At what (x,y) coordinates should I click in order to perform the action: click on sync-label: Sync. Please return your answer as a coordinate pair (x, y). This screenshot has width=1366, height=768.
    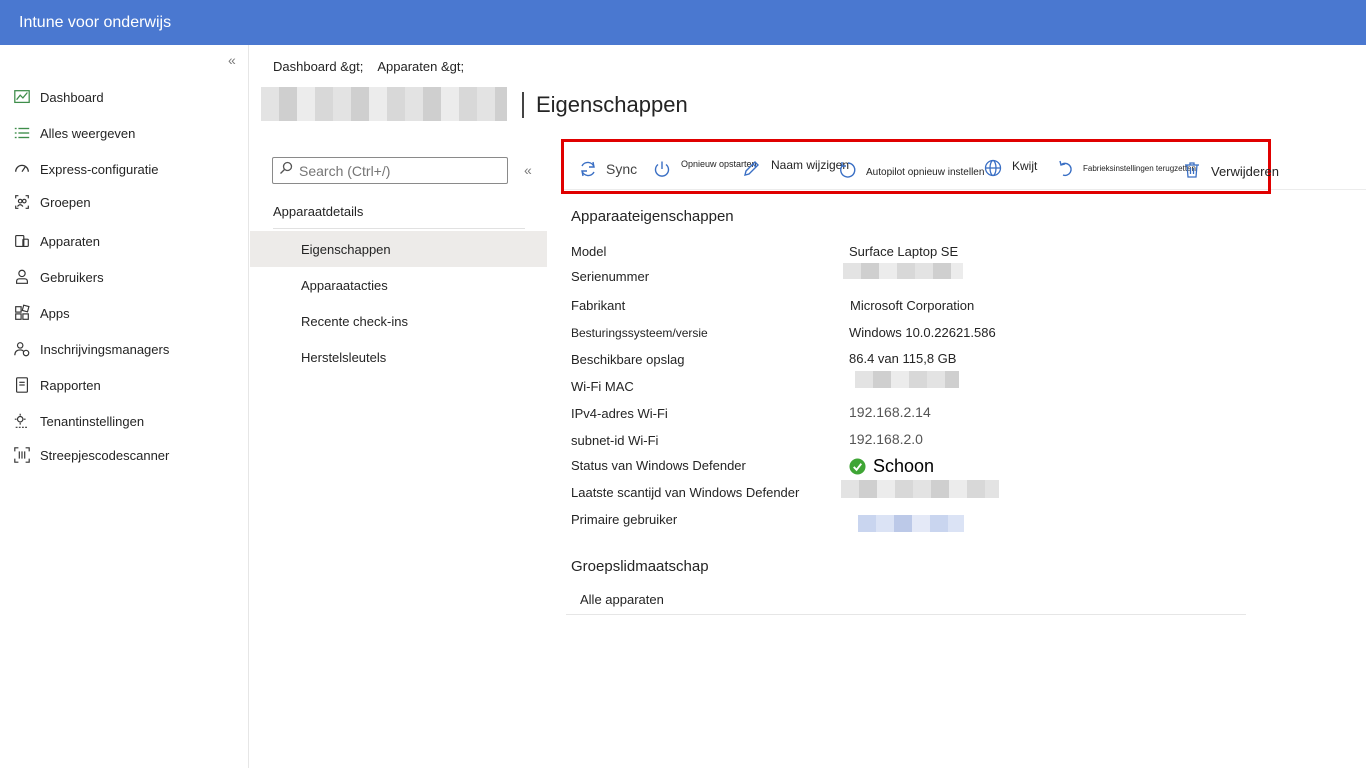
    Looking at the image, I should click on (622, 169).